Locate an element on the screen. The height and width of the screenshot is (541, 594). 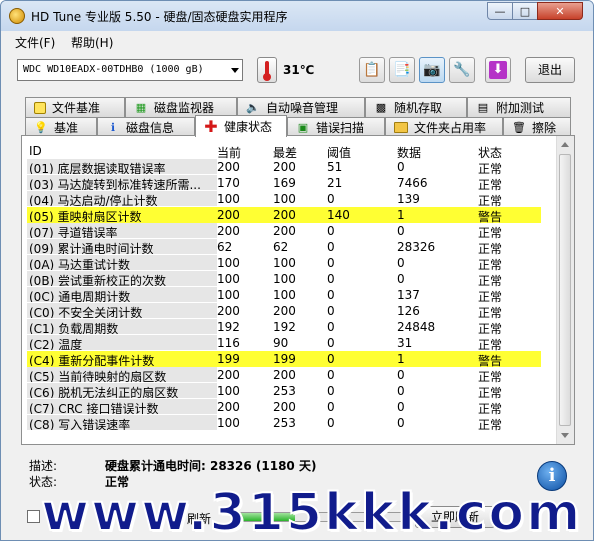
tab-health: ✚ 健康状态 is located at coordinates (241, 126).